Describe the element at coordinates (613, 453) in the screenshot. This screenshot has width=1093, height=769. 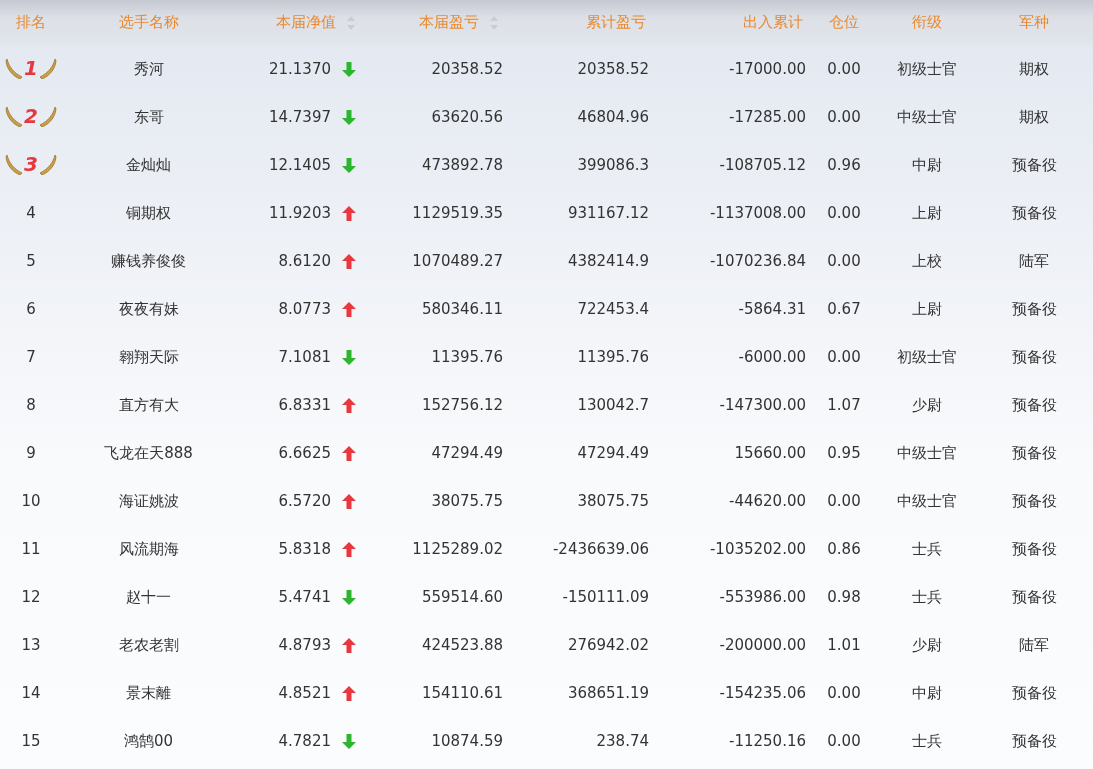
I see `cumulative-profit: 47294.49` at that location.